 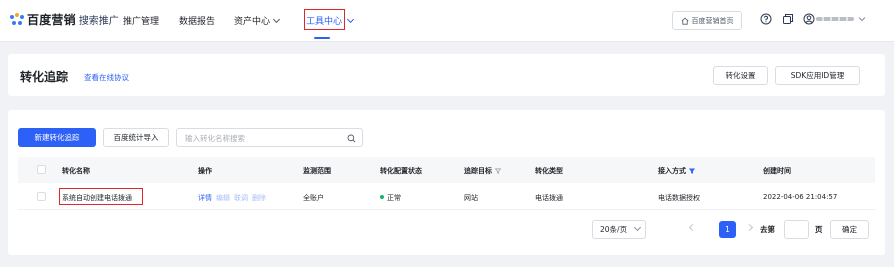 What do you see at coordinates (76, 171) in the screenshot?
I see `column-header-name: 转化名称` at bounding box center [76, 171].